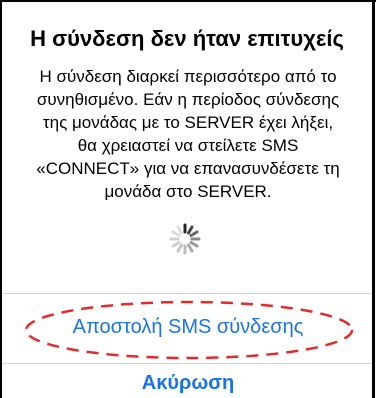 Image resolution: width=376 pixels, height=398 pixels. Describe the element at coordinates (188, 383) in the screenshot. I see `cancel-button: Ακύρωση` at that location.